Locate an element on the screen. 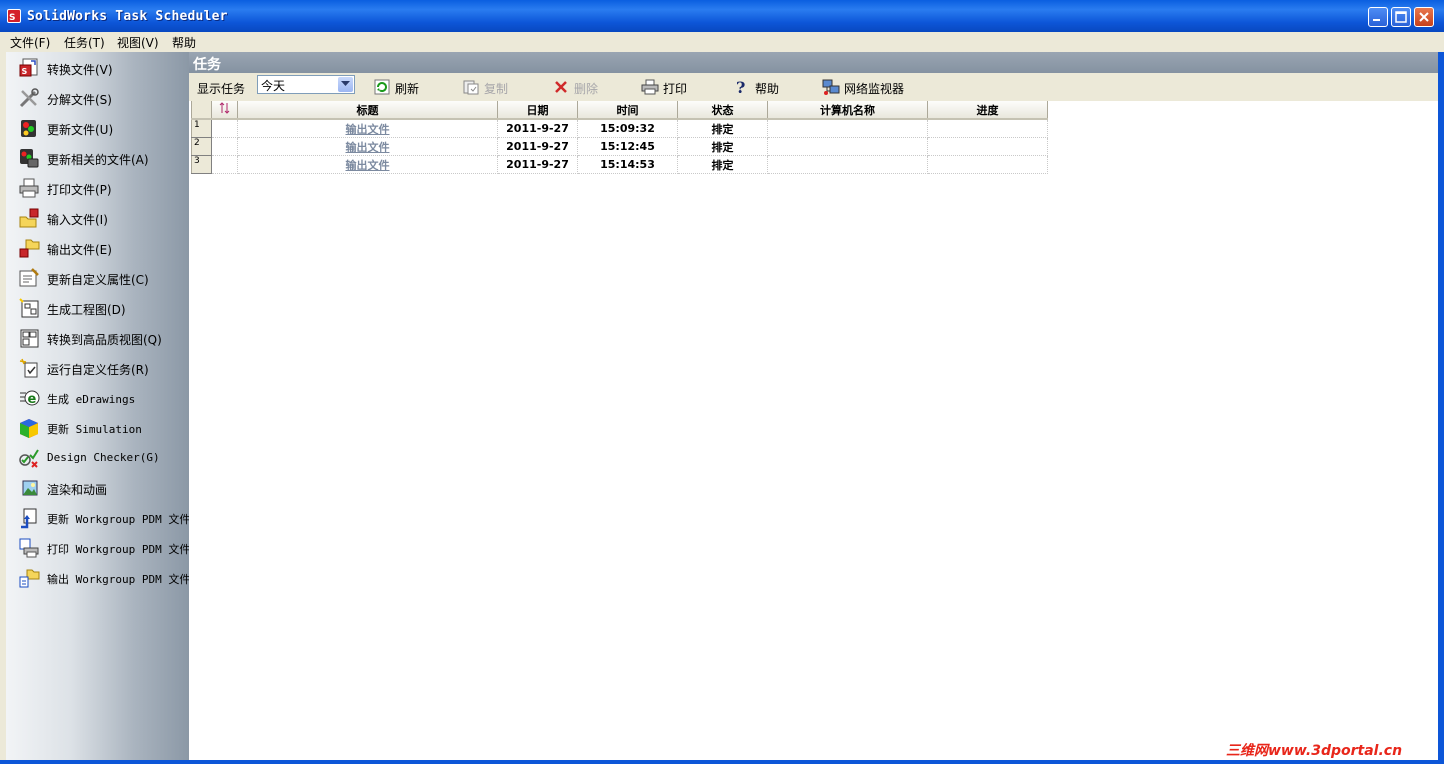 Image resolution: width=1444 pixels, height=764 pixels. export-folder-icon is located at coordinates (29, 248).